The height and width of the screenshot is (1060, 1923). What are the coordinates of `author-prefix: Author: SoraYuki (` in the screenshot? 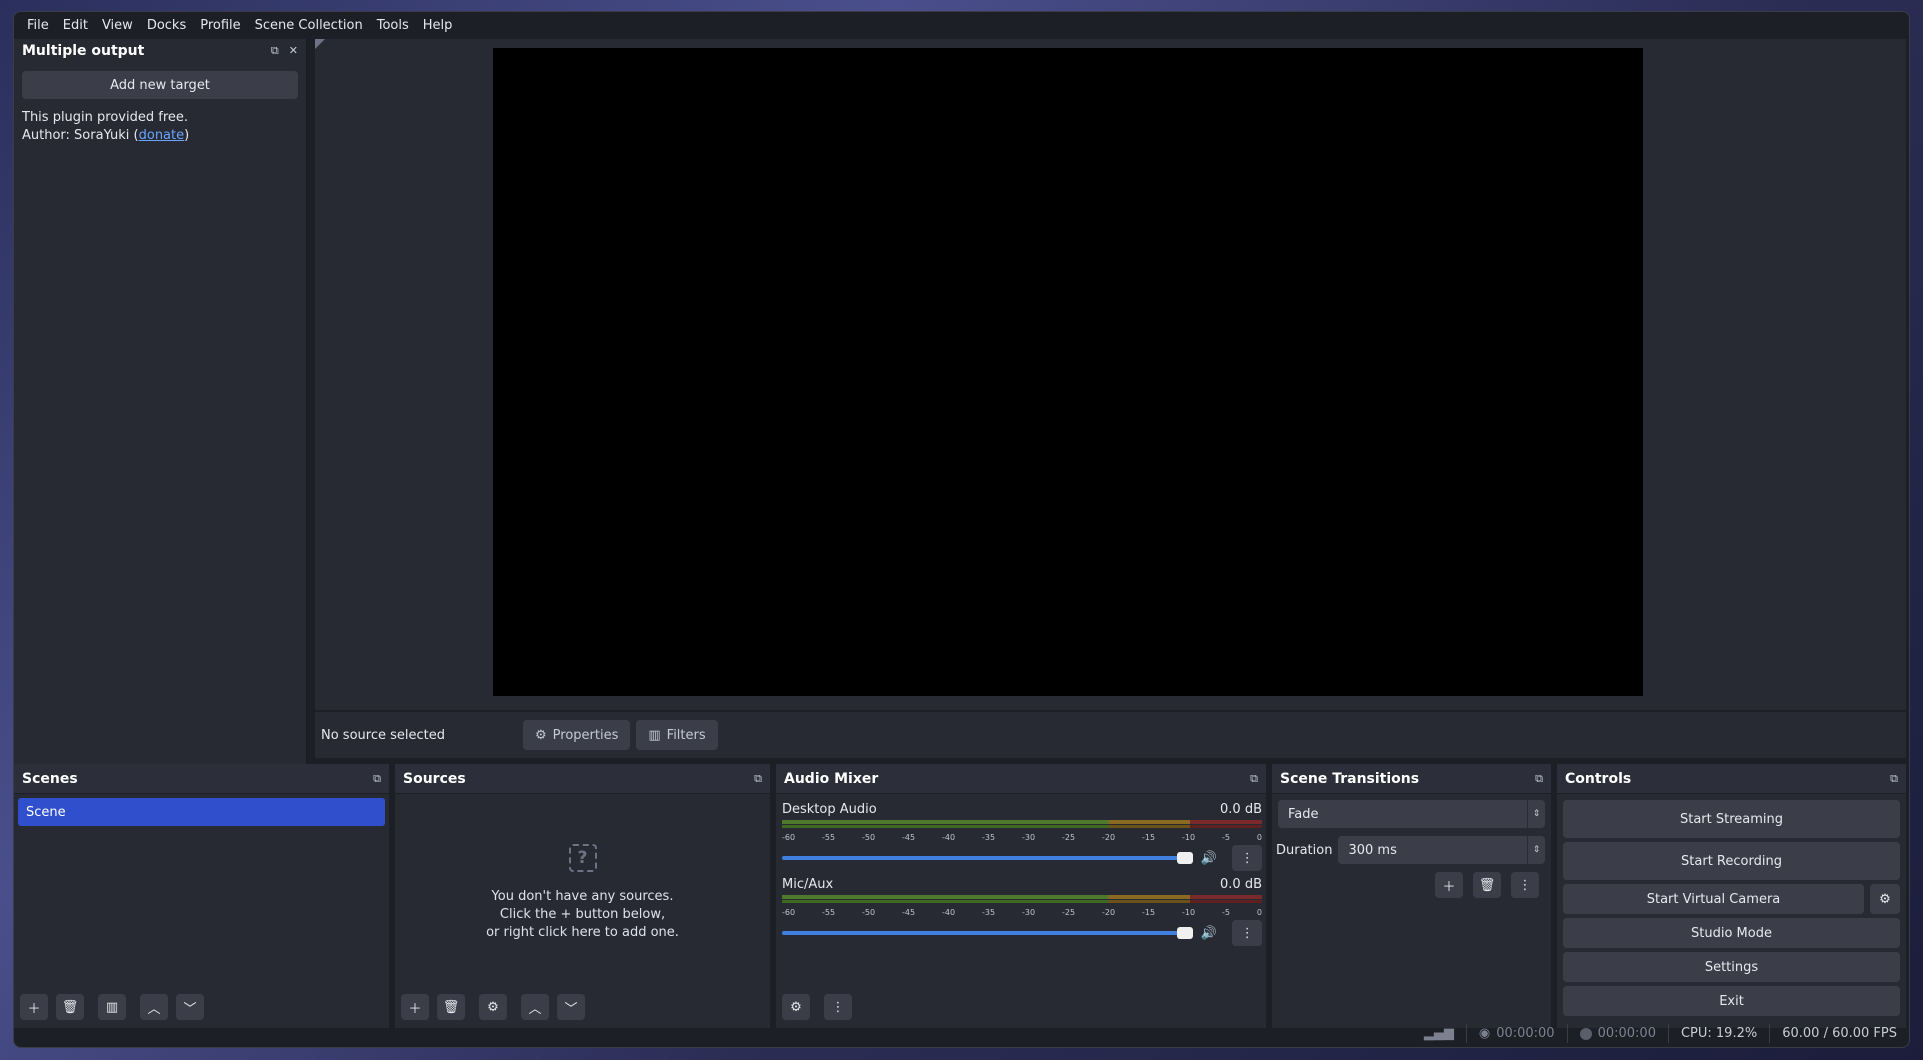 It's located at (80, 135).